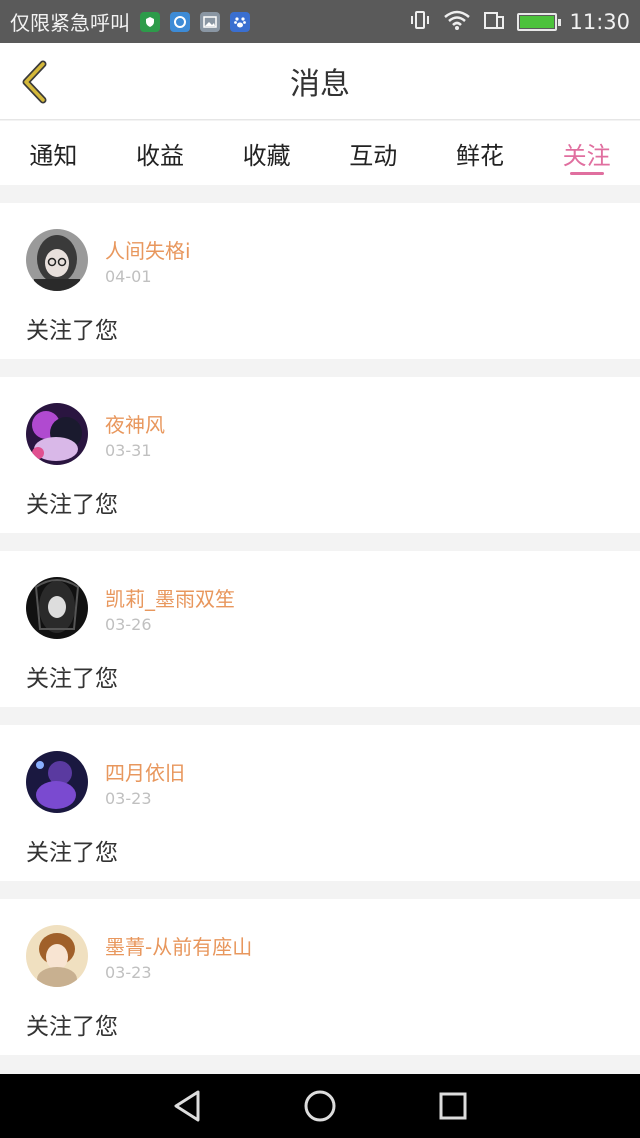 The height and width of the screenshot is (1138, 640). Describe the element at coordinates (53, 153) in the screenshot. I see `tab-notice: 通知` at that location.